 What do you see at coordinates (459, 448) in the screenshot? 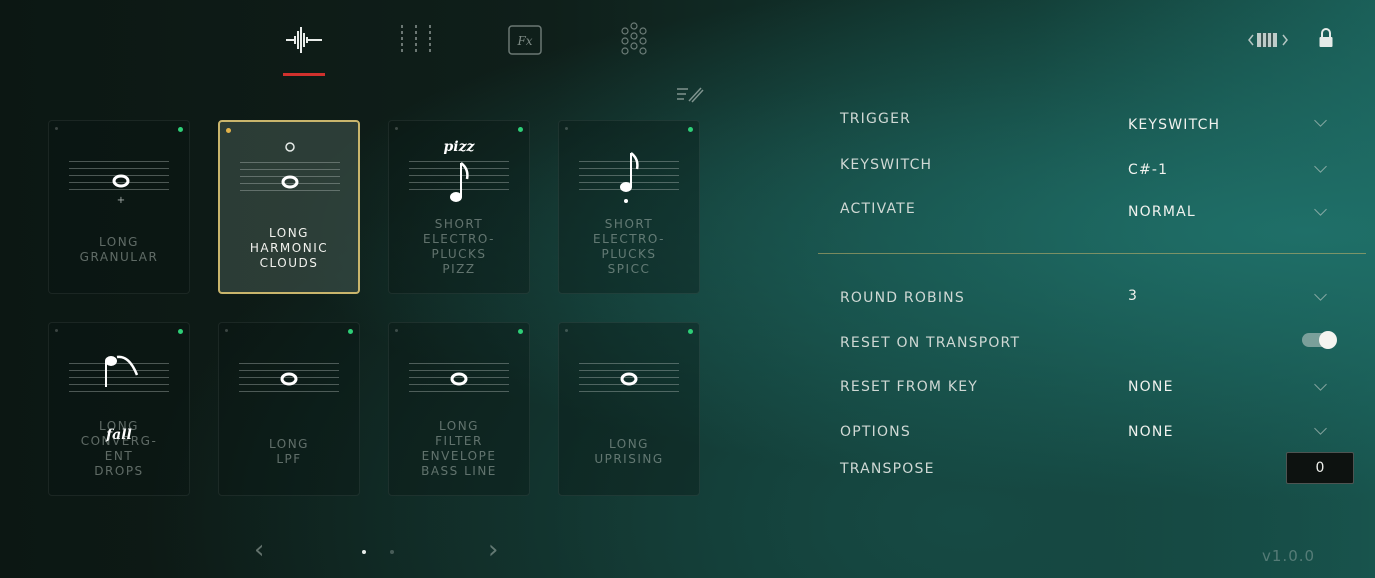
I see `card-label: LONG FILTER ENVELOPE BASS LINE` at bounding box center [459, 448].